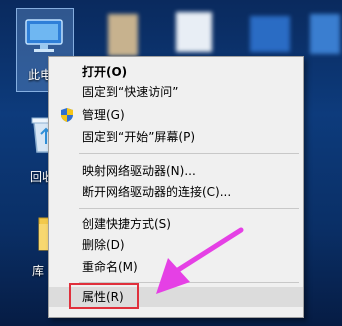 The width and height of the screenshot is (342, 326). Describe the element at coordinates (200, 260) in the screenshot. I see `pointer-arrow-annotation` at that location.